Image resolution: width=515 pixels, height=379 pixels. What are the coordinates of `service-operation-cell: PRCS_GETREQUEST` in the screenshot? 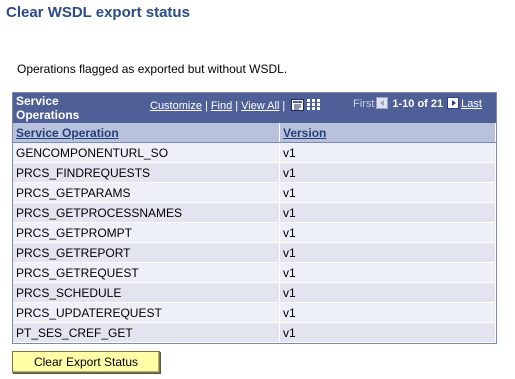 It's located at (146, 272).